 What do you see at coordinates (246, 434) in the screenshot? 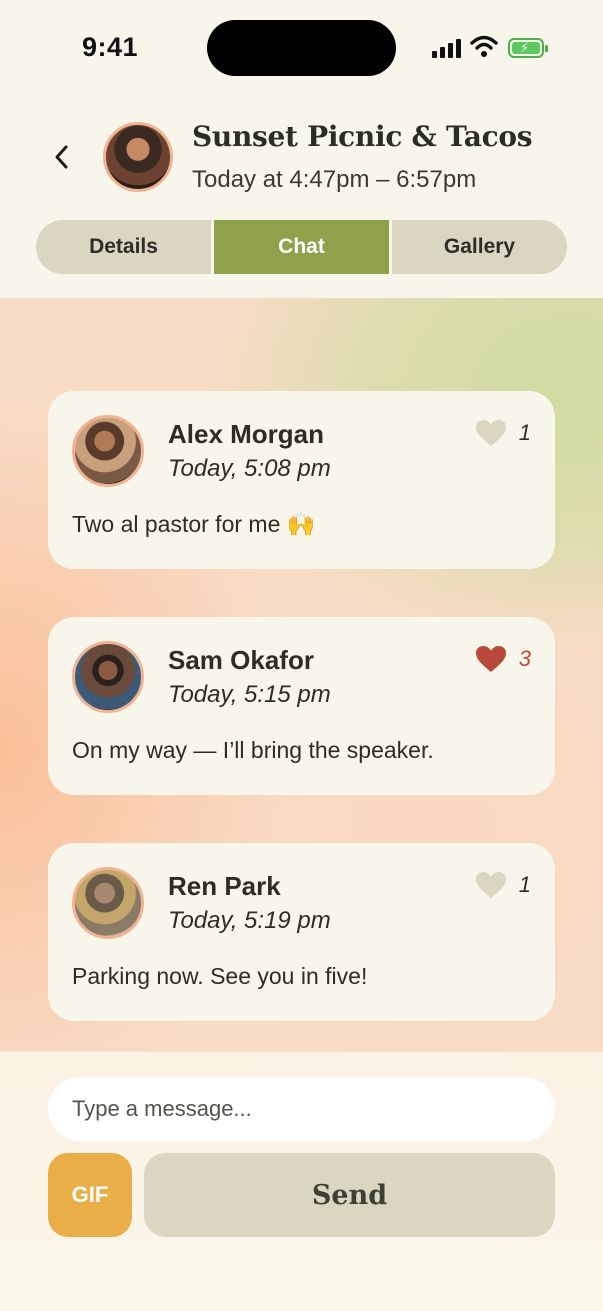
I see `sender-name: Alex Morgan` at bounding box center [246, 434].